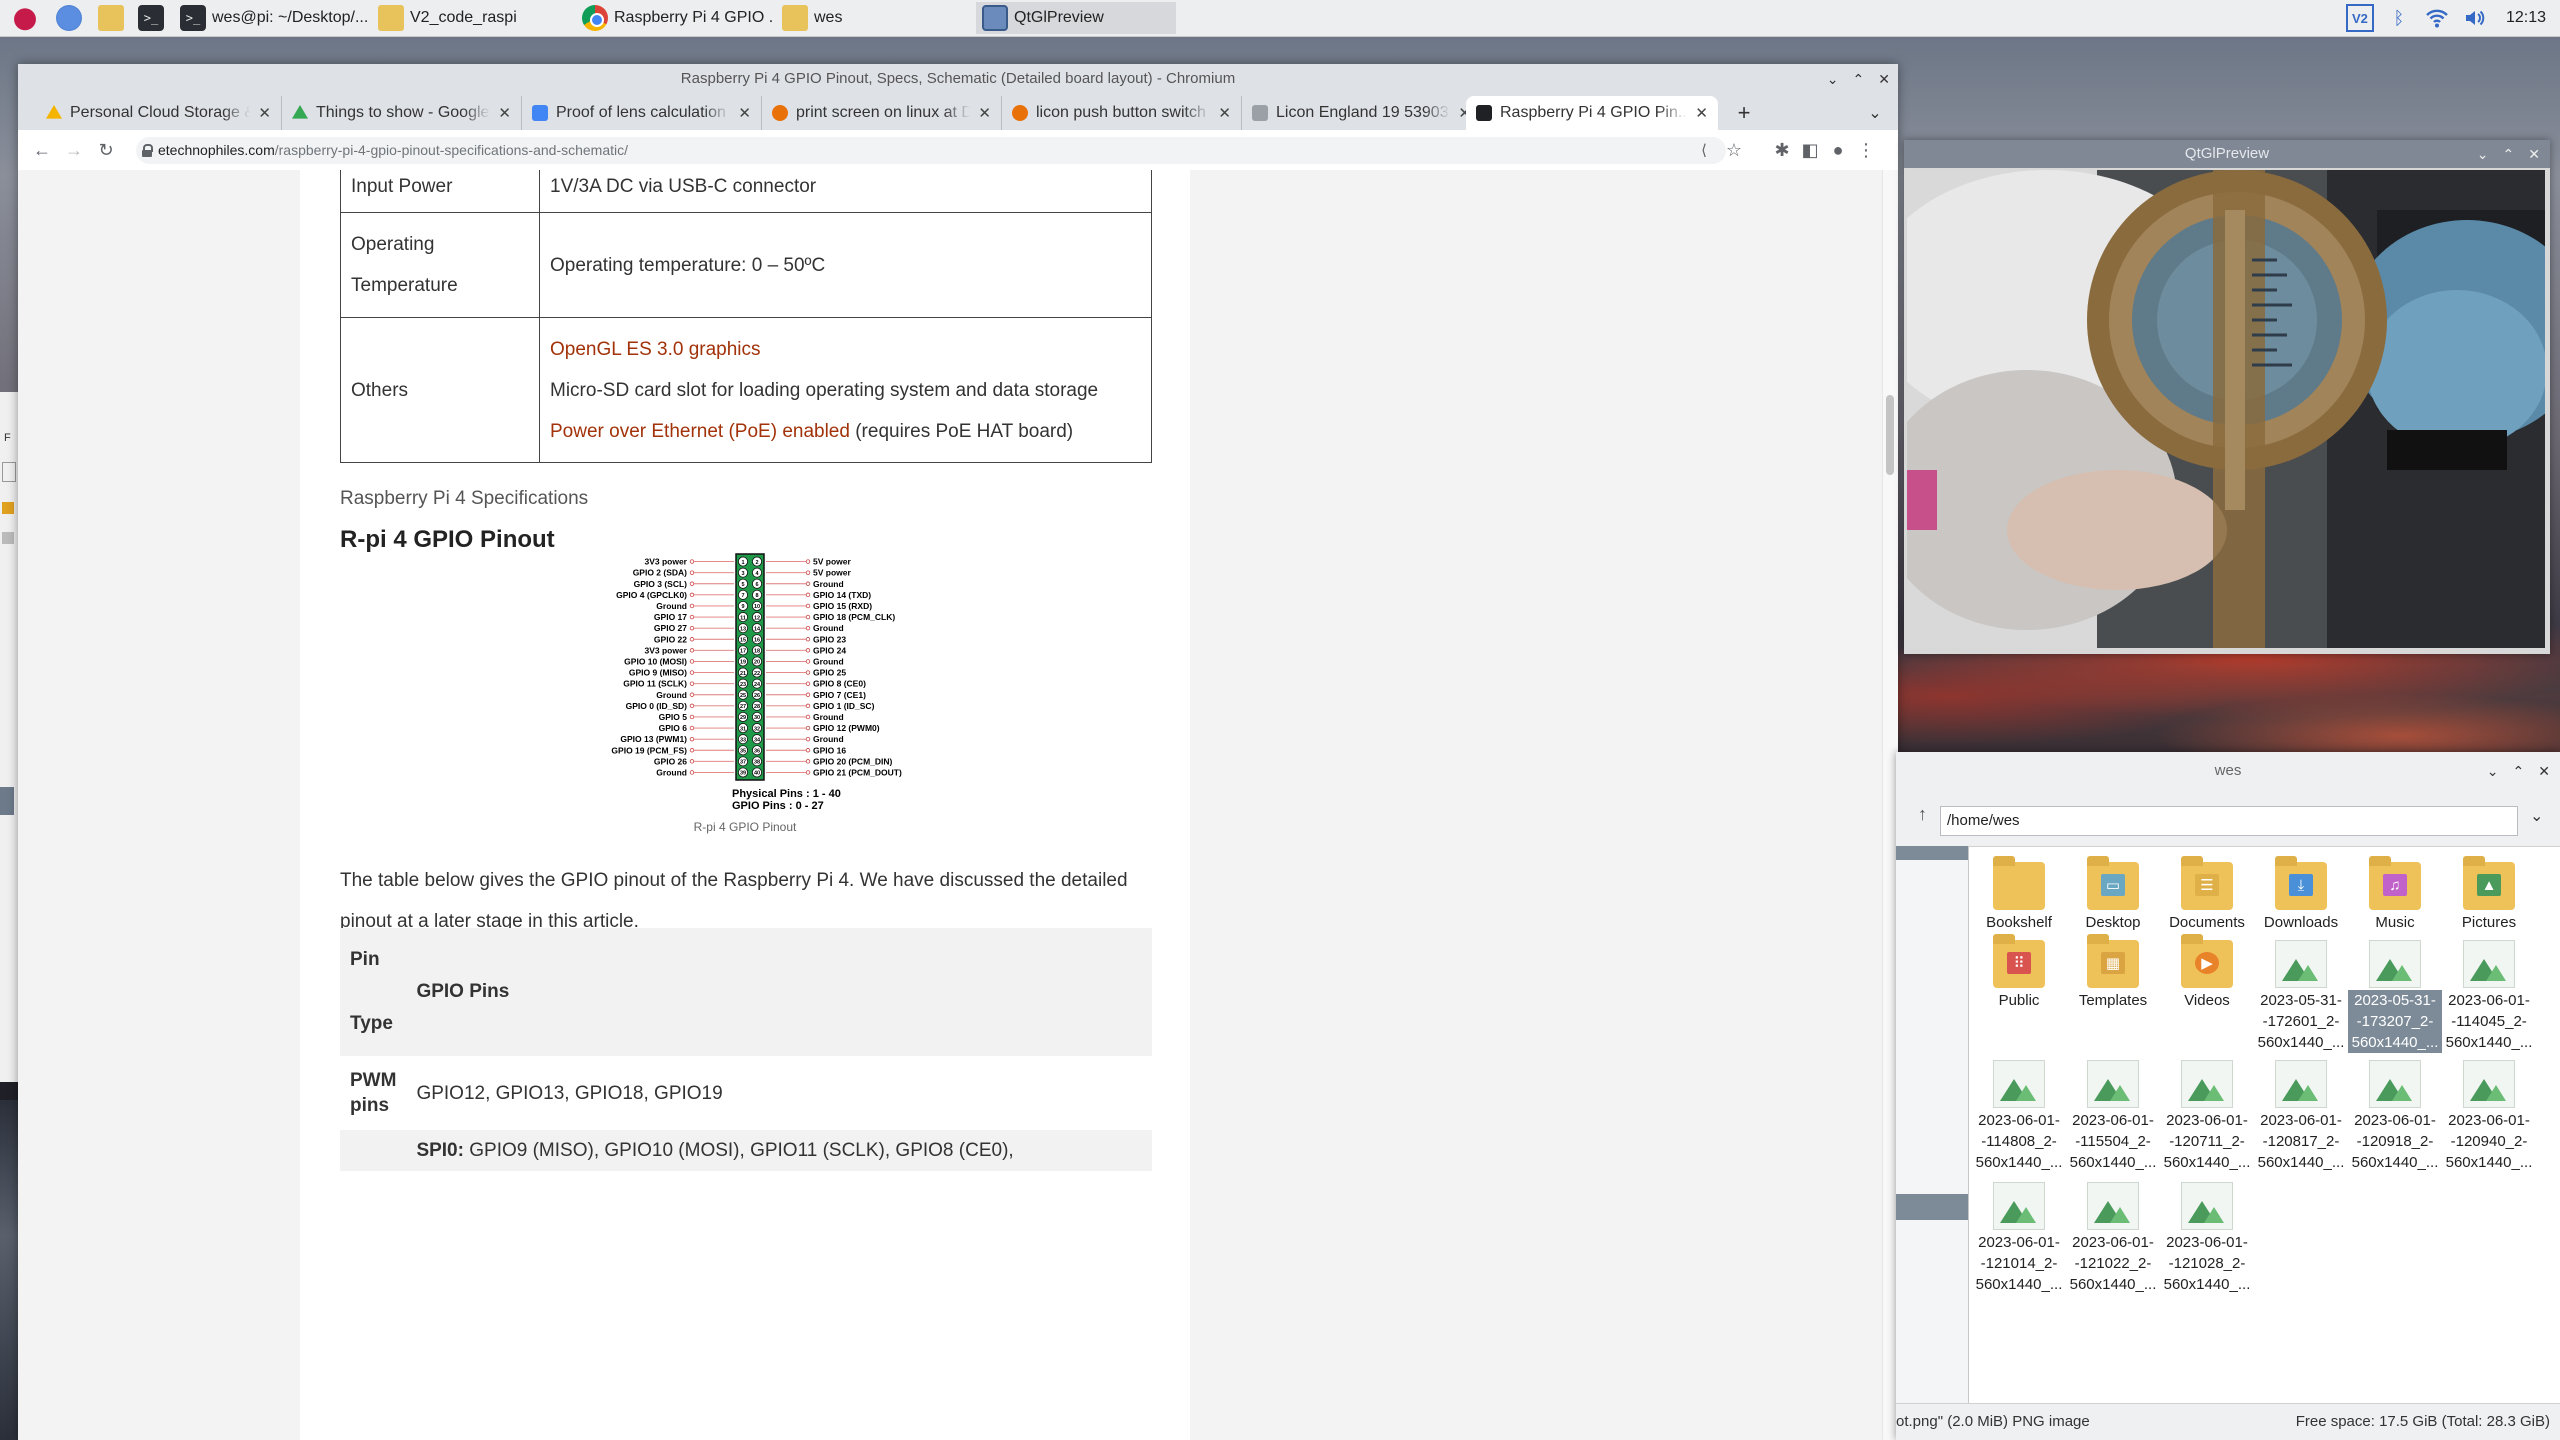  Describe the element at coordinates (2359, 18) in the screenshot. I see `vnc-icon: V2` at that location.